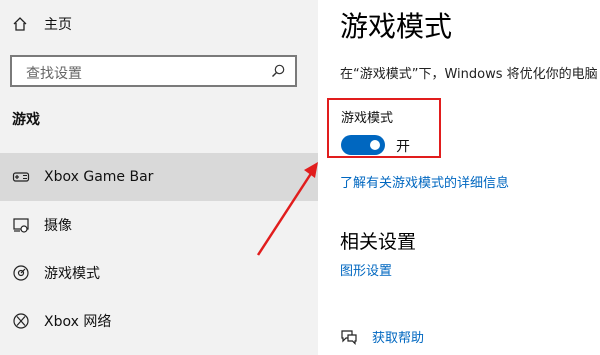 This screenshot has height=355, width=600. I want to click on get-help-row: 获取帮助, so click(382, 336).